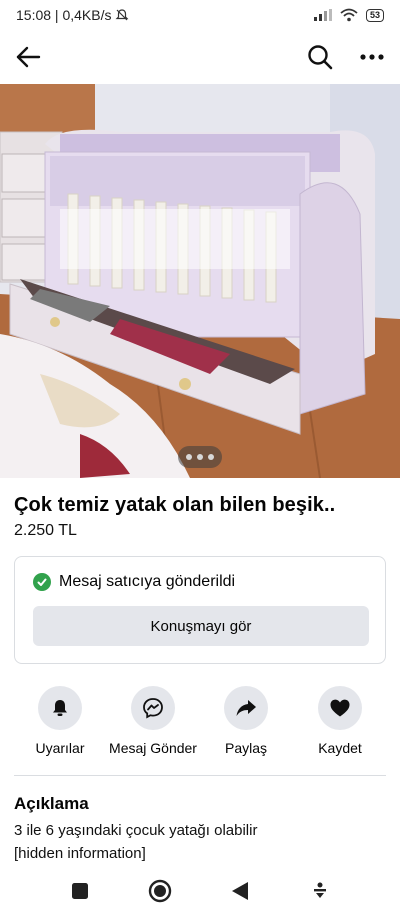 The image size is (400, 916). What do you see at coordinates (374, 15) in the screenshot?
I see `battery-indicator: 53` at bounding box center [374, 15].